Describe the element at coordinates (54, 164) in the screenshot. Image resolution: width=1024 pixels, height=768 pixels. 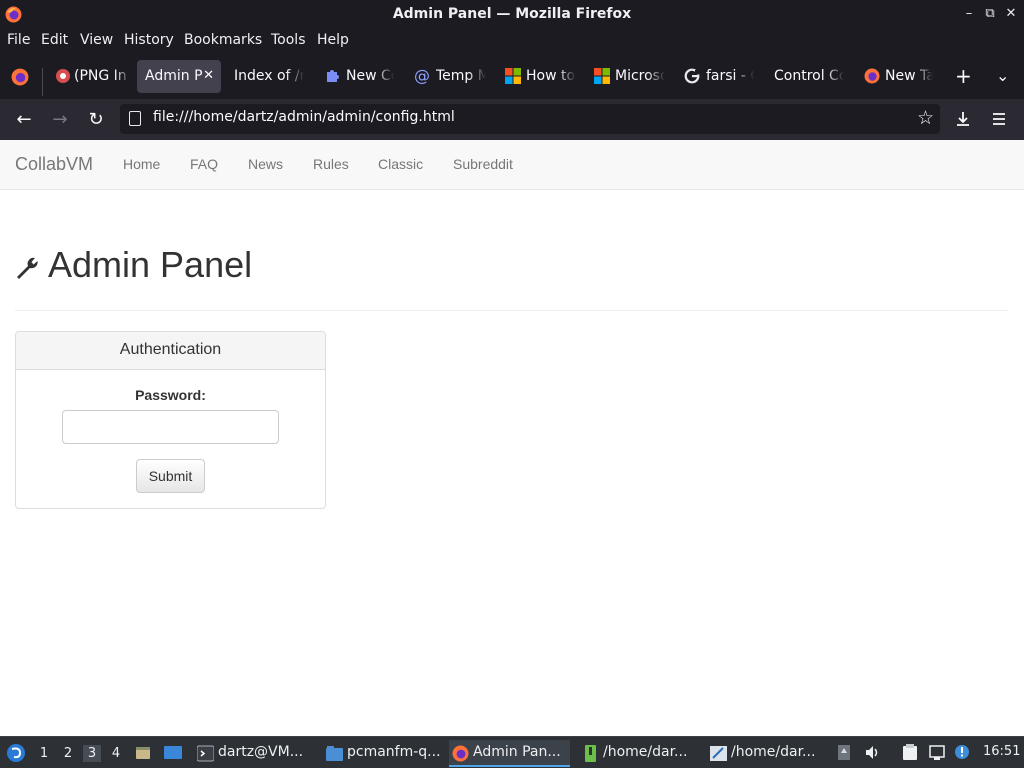
I see `site-brand: CollabVM` at that location.